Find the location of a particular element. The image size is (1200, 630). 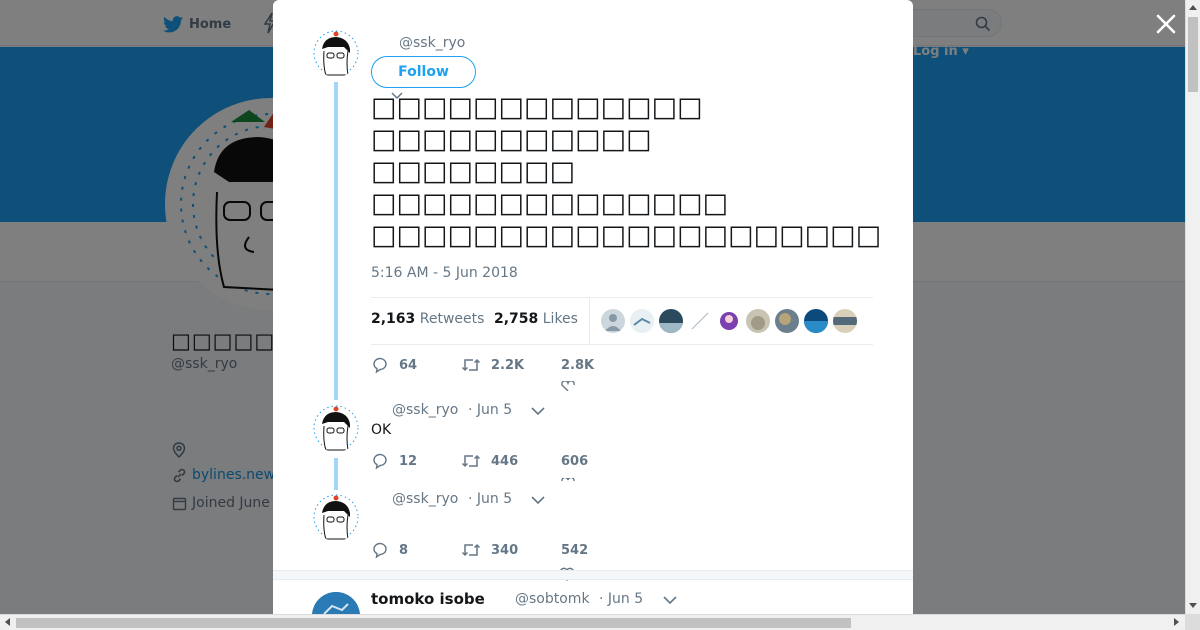

likes-label: Likes is located at coordinates (560, 319).